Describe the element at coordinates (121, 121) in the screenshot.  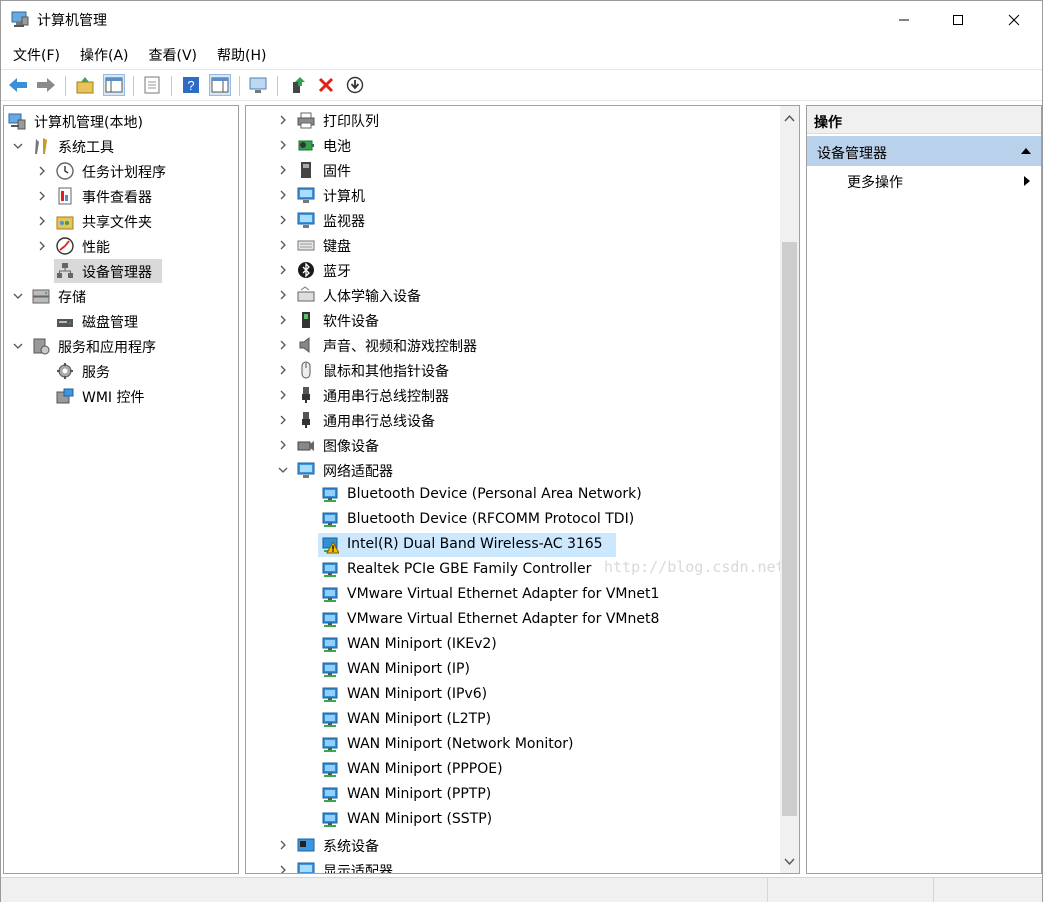
I see `tree-item: 计算机管理(本地)` at that location.